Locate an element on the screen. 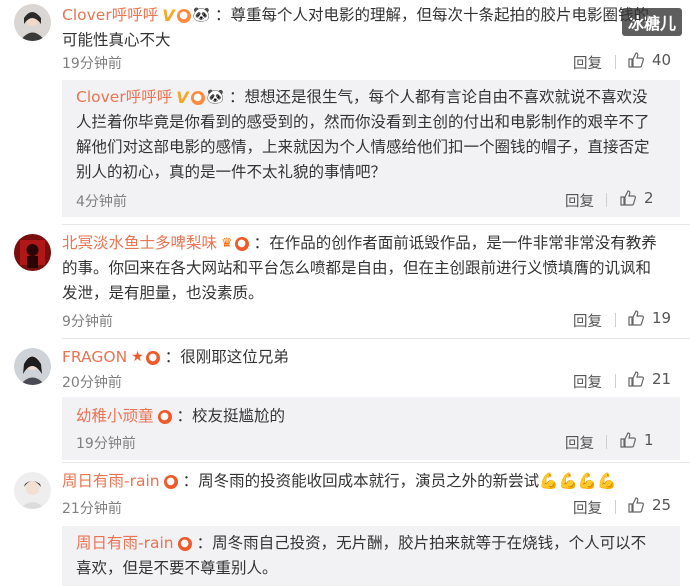 The height and width of the screenshot is (586, 690). star-icon: ★ is located at coordinates (137, 357).